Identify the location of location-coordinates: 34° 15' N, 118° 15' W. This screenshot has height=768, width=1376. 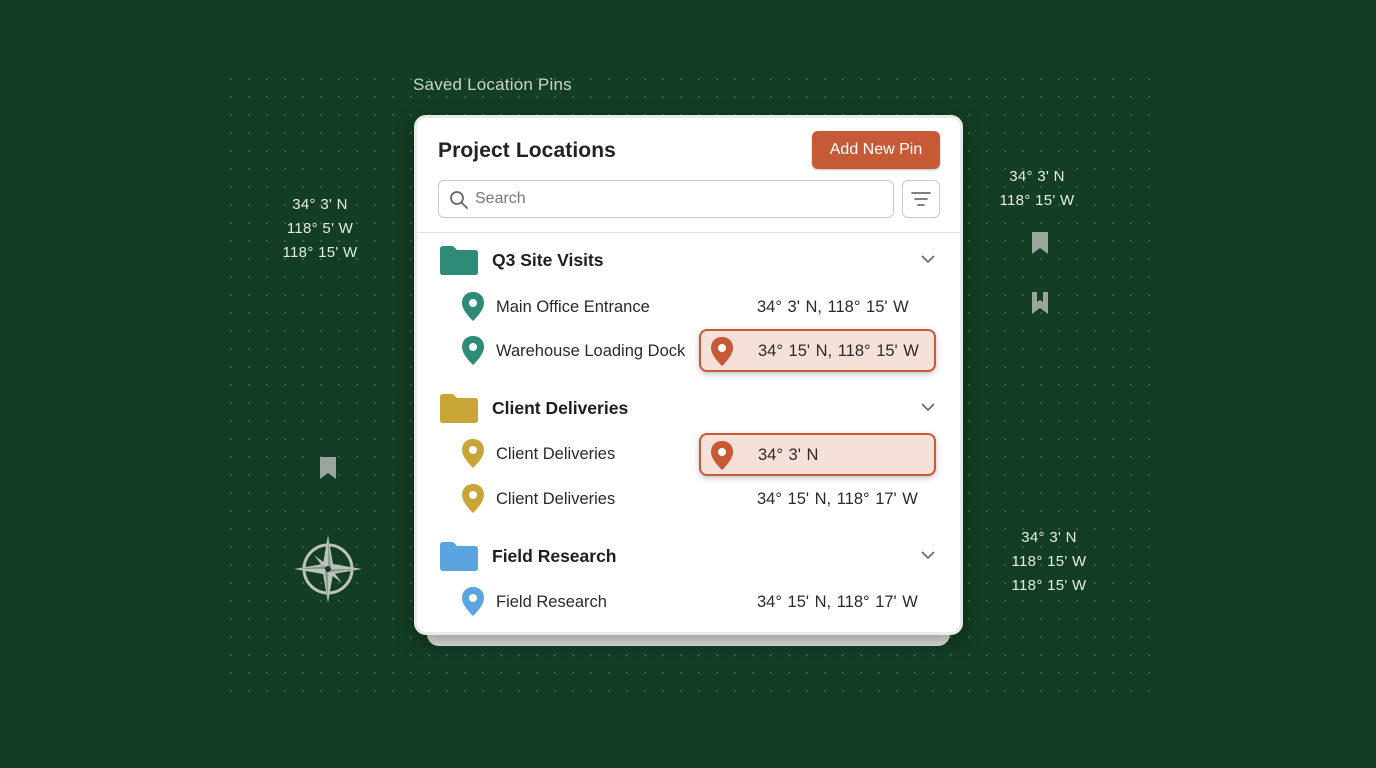
(838, 351).